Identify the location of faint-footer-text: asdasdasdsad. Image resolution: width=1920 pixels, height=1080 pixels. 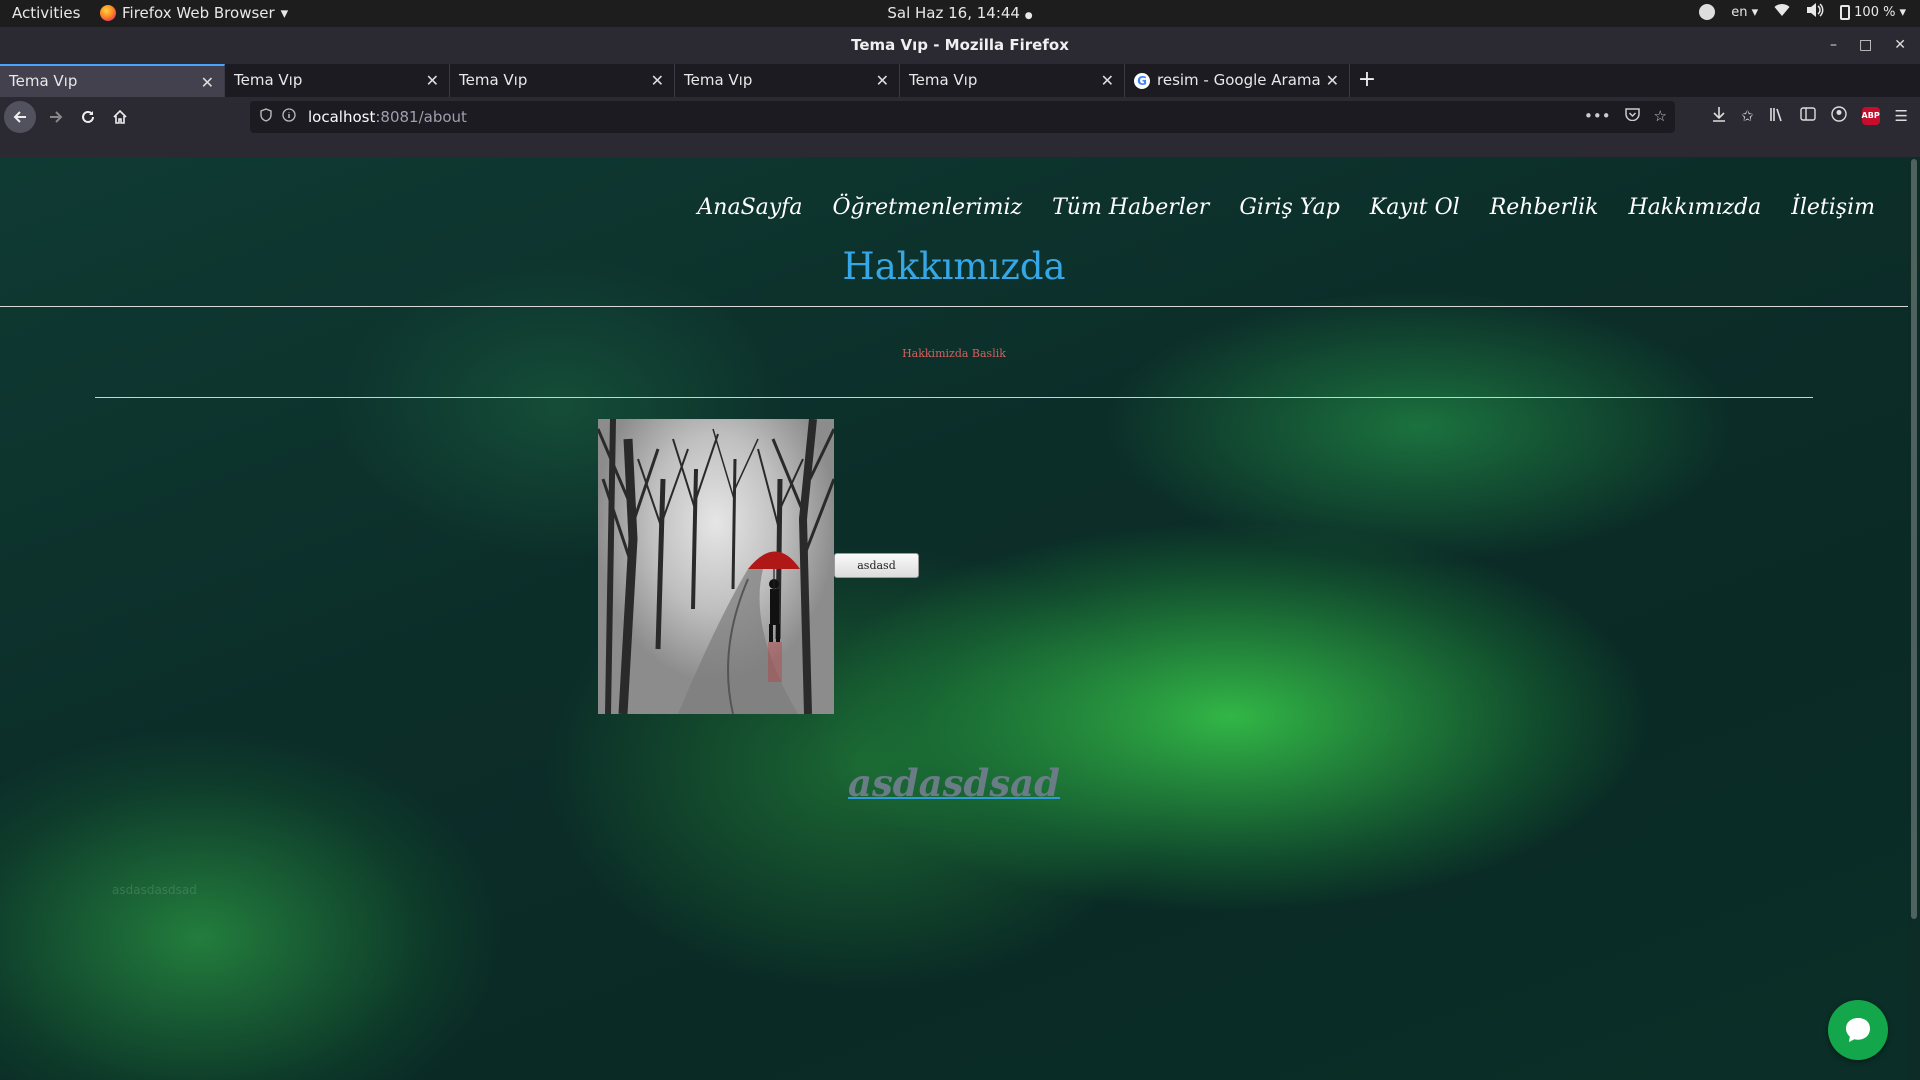
(154, 890).